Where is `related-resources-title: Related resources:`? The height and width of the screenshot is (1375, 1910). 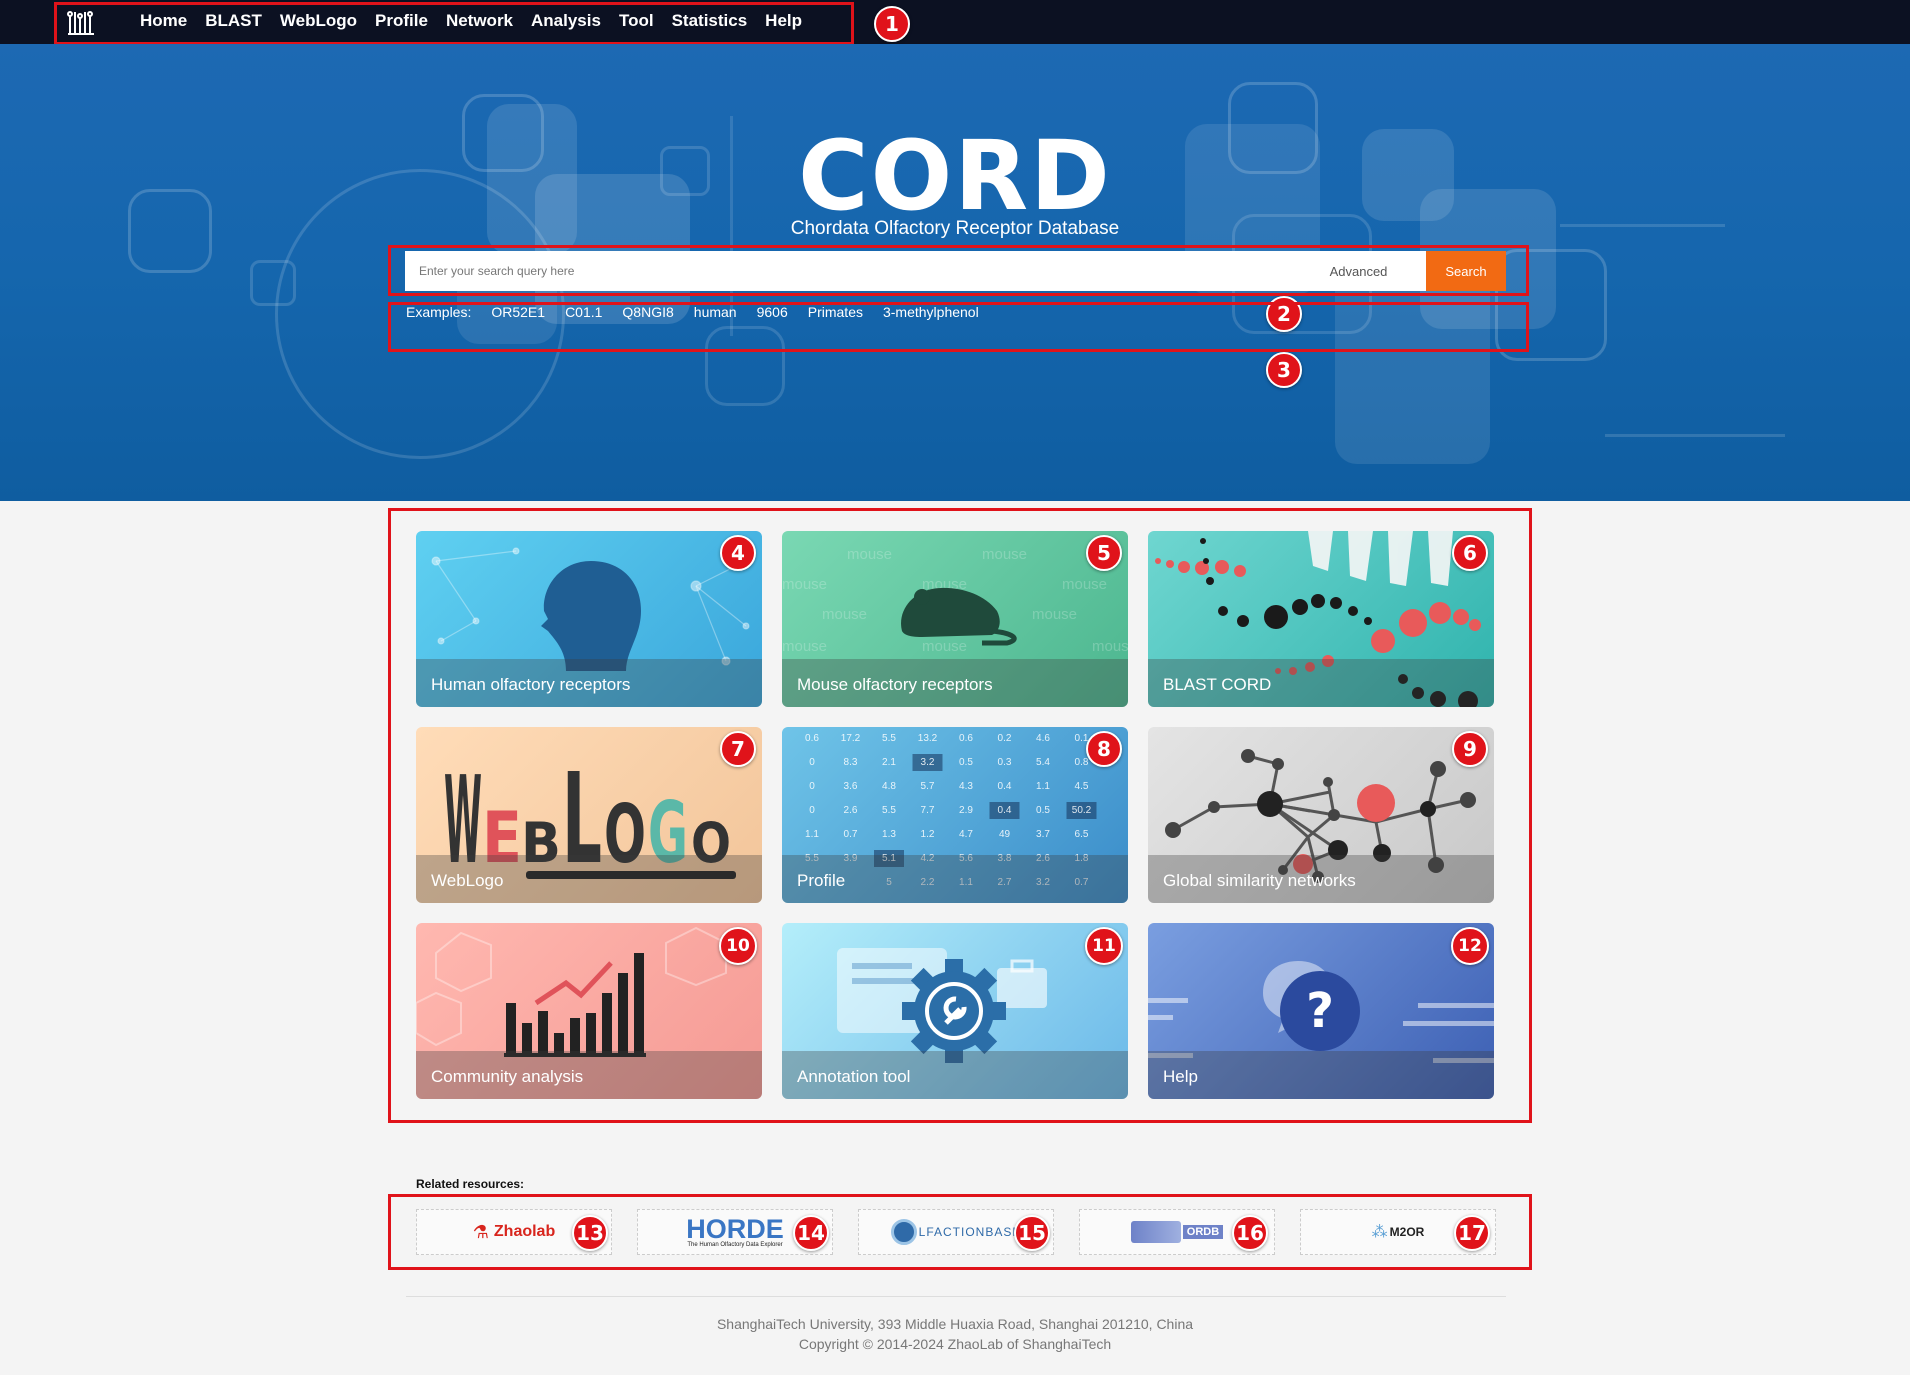 related-resources-title: Related resources: is located at coordinates (470, 1184).